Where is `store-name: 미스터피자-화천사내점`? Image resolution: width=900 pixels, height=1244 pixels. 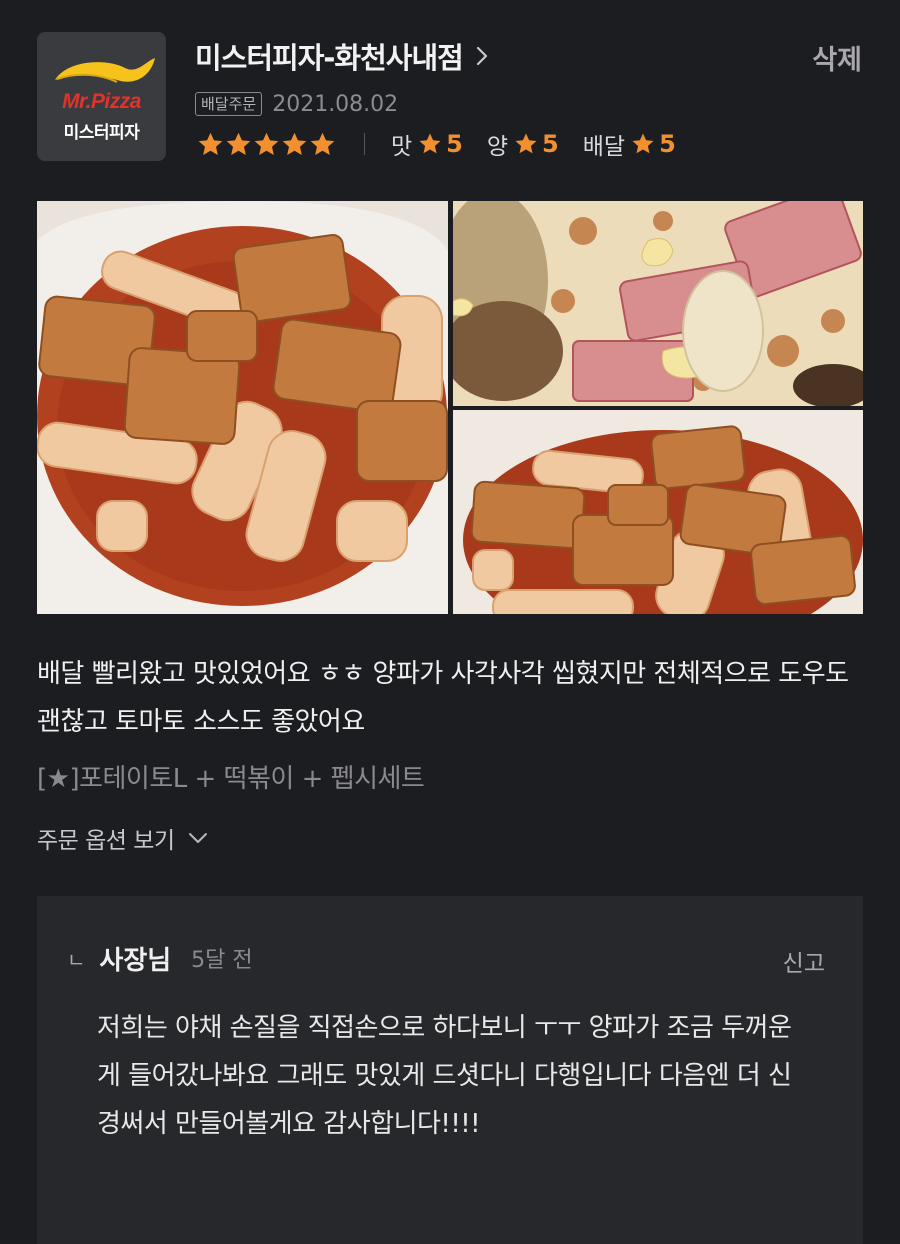 store-name: 미스터피자-화천사내점 is located at coordinates (329, 56).